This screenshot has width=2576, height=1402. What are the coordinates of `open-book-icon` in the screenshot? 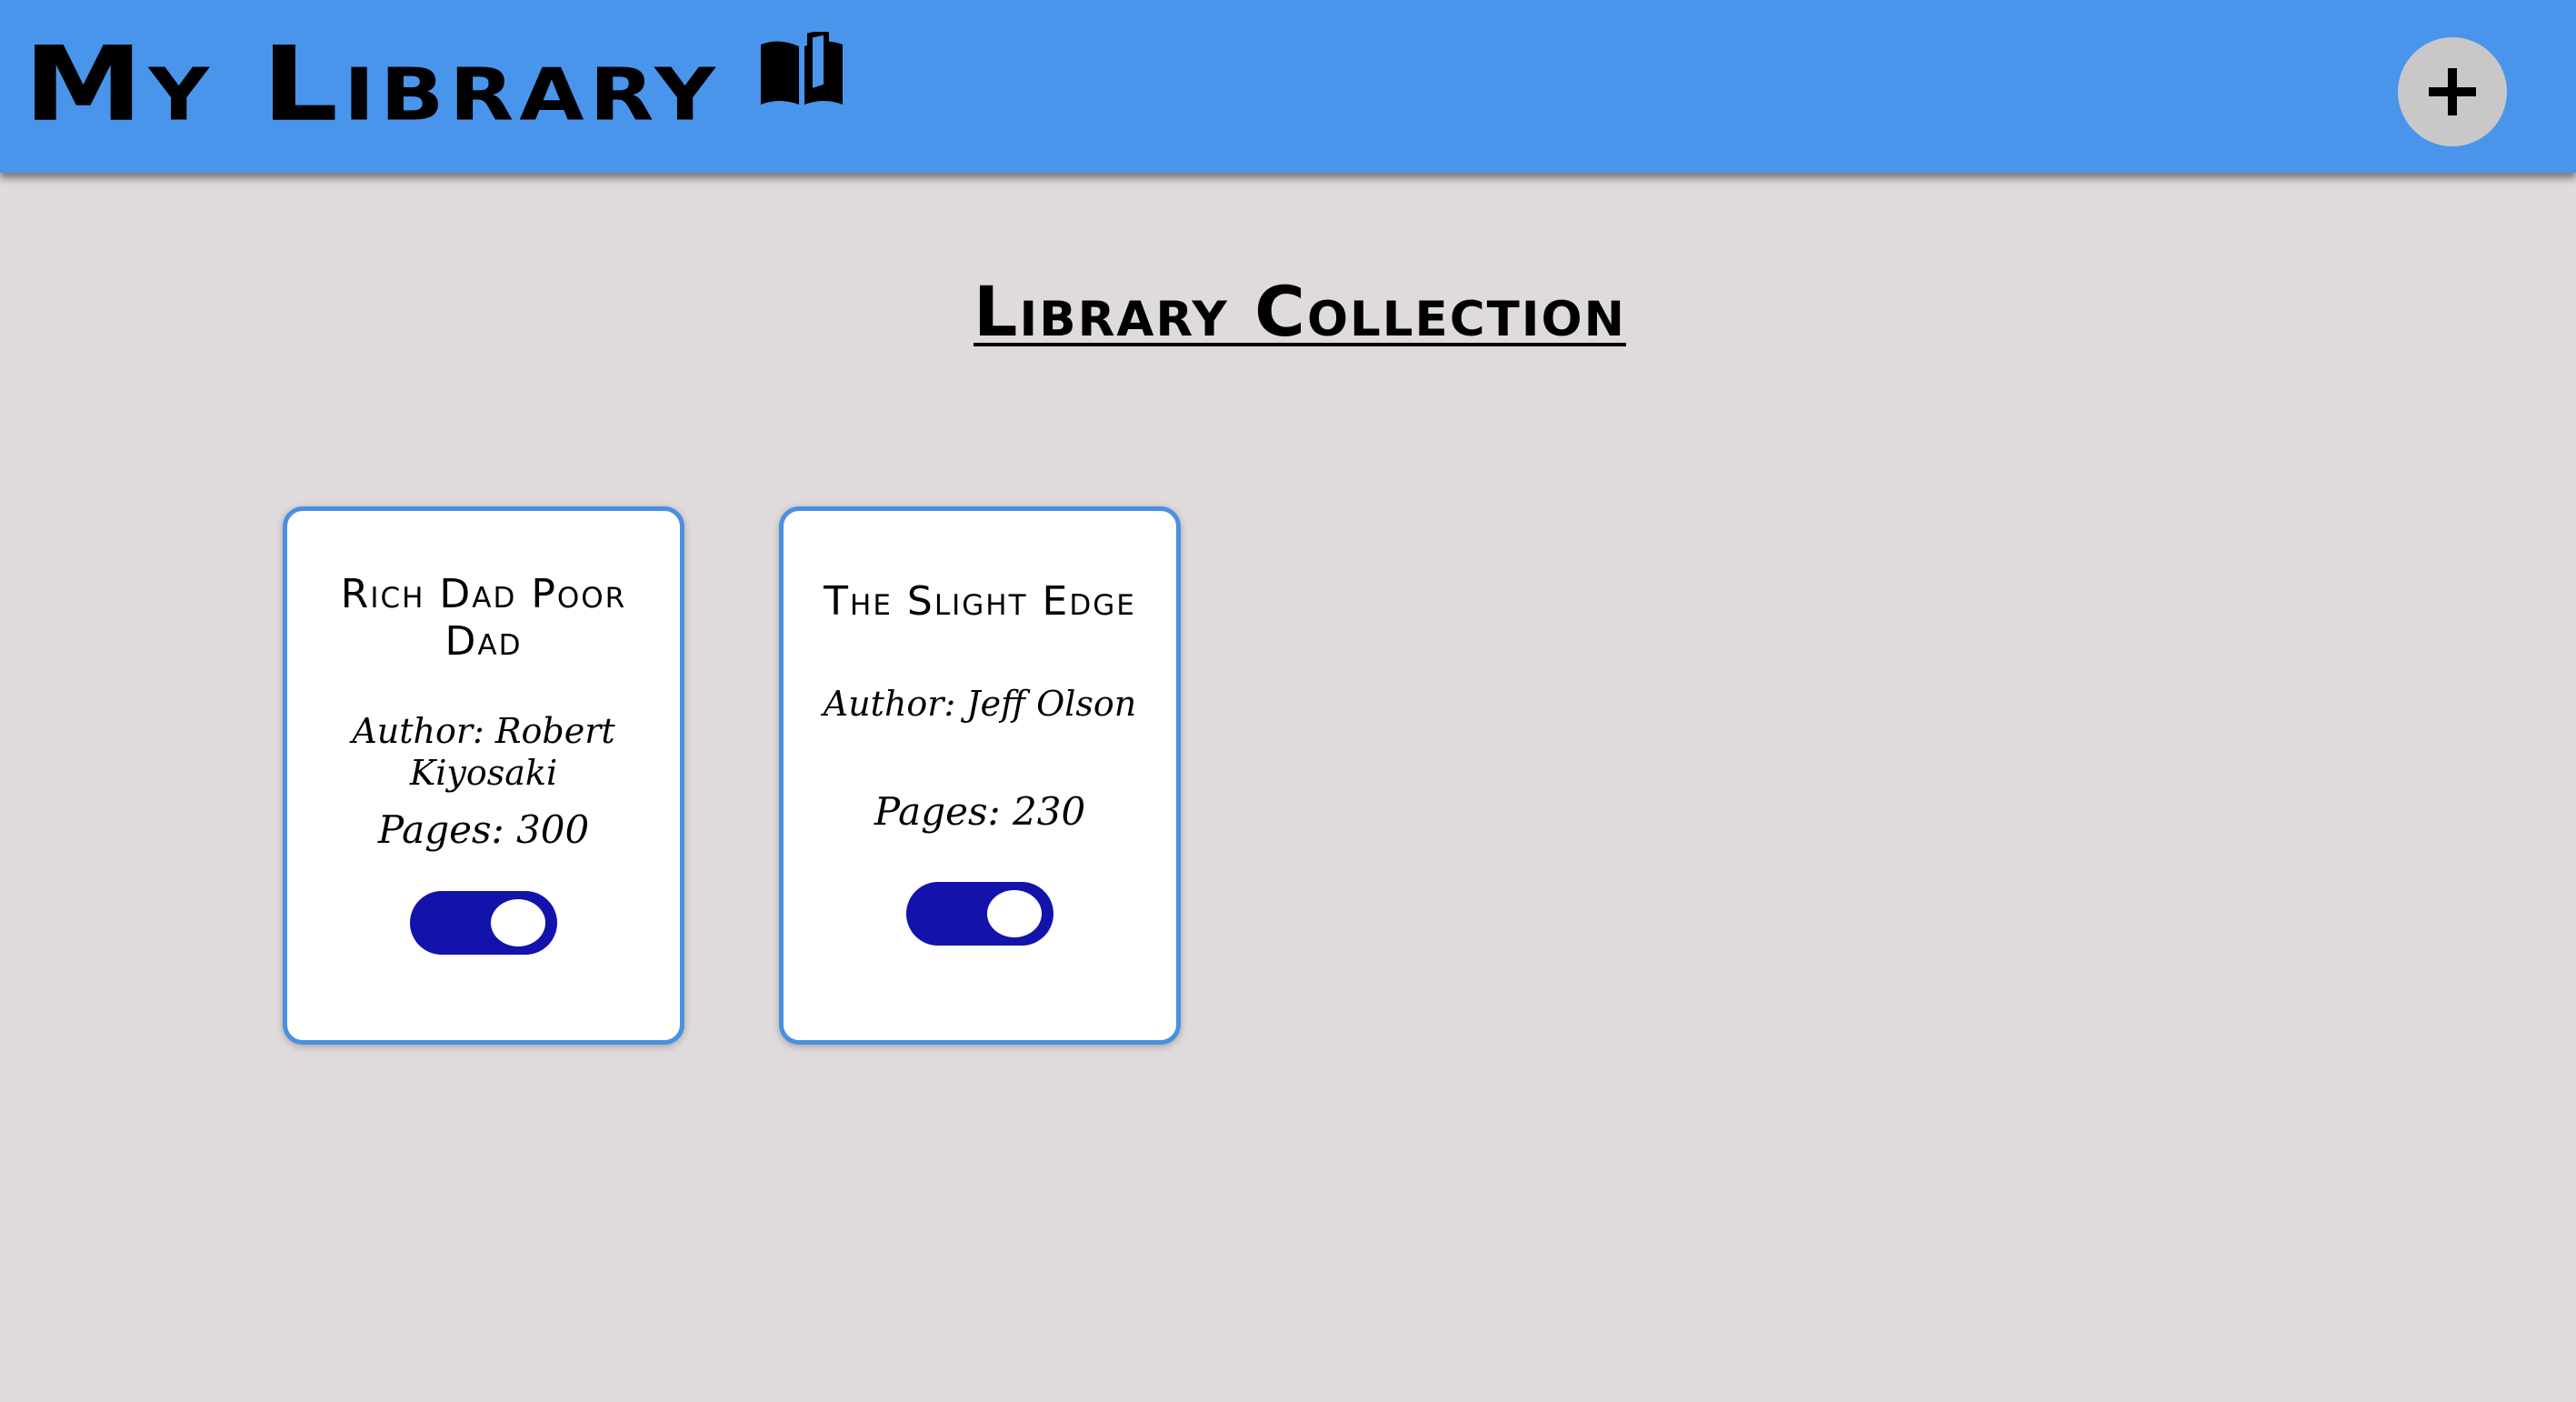 It's located at (801, 68).